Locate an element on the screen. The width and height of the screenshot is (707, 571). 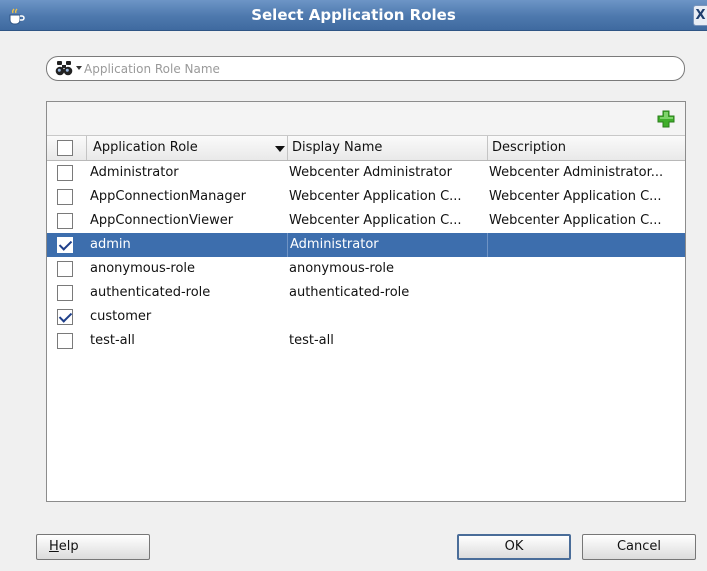
table-row: test-all test-all is located at coordinates (366, 341).